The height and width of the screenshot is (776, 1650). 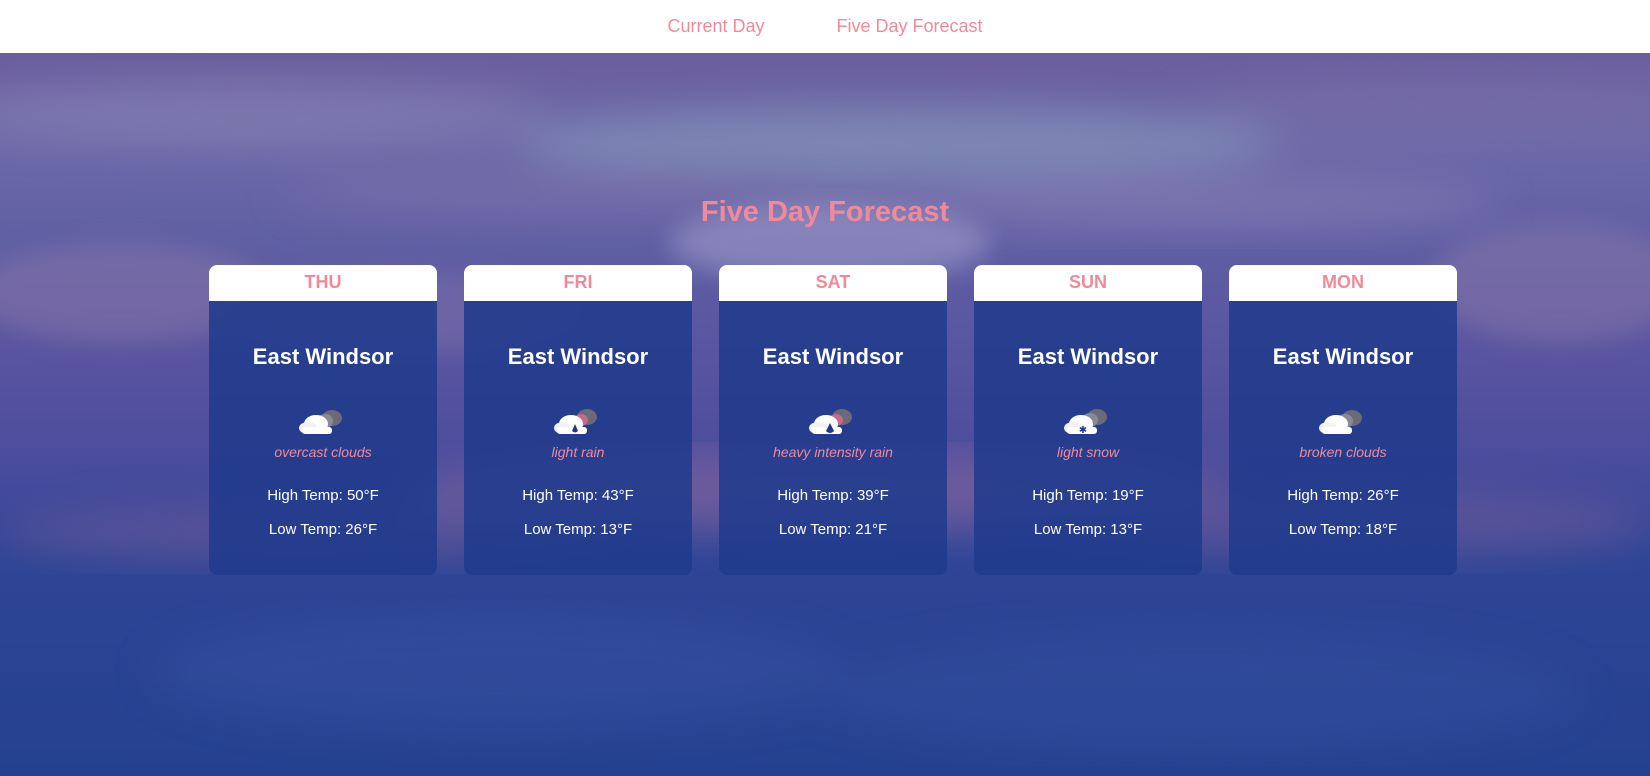 What do you see at coordinates (715, 26) in the screenshot?
I see `nav-link-current-day: Current Day` at bounding box center [715, 26].